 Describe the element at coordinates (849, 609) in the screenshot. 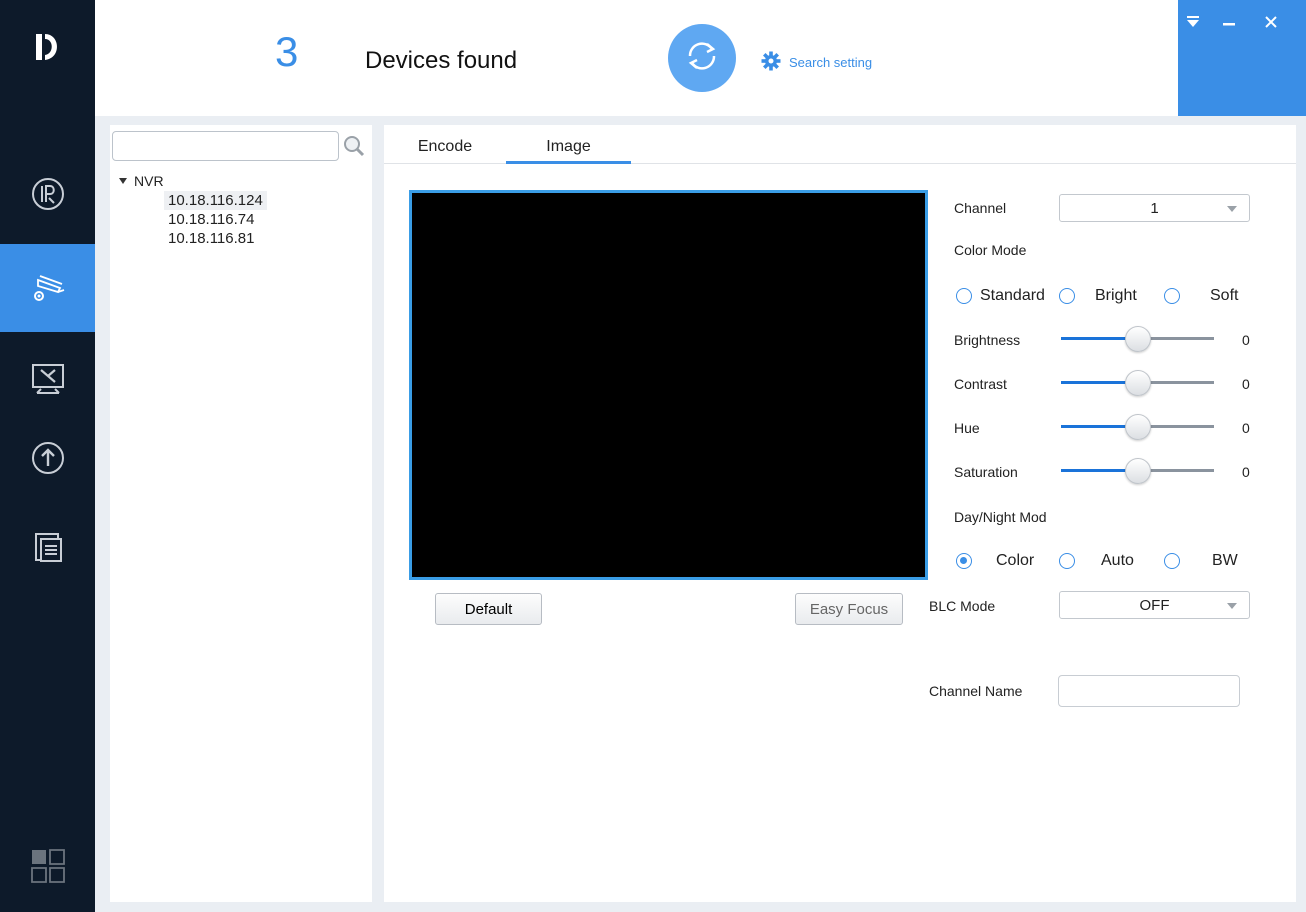

I see `easy-focus-button: Easy Focus` at that location.